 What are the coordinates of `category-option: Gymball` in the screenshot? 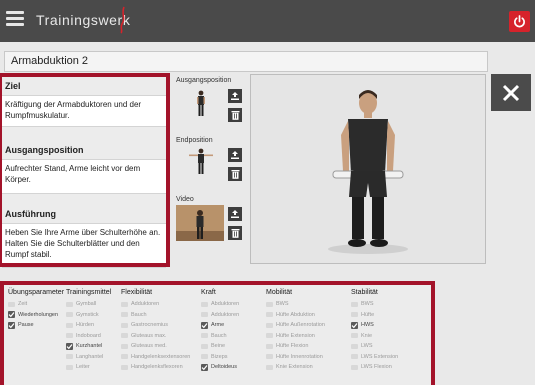 It's located at (88, 304).